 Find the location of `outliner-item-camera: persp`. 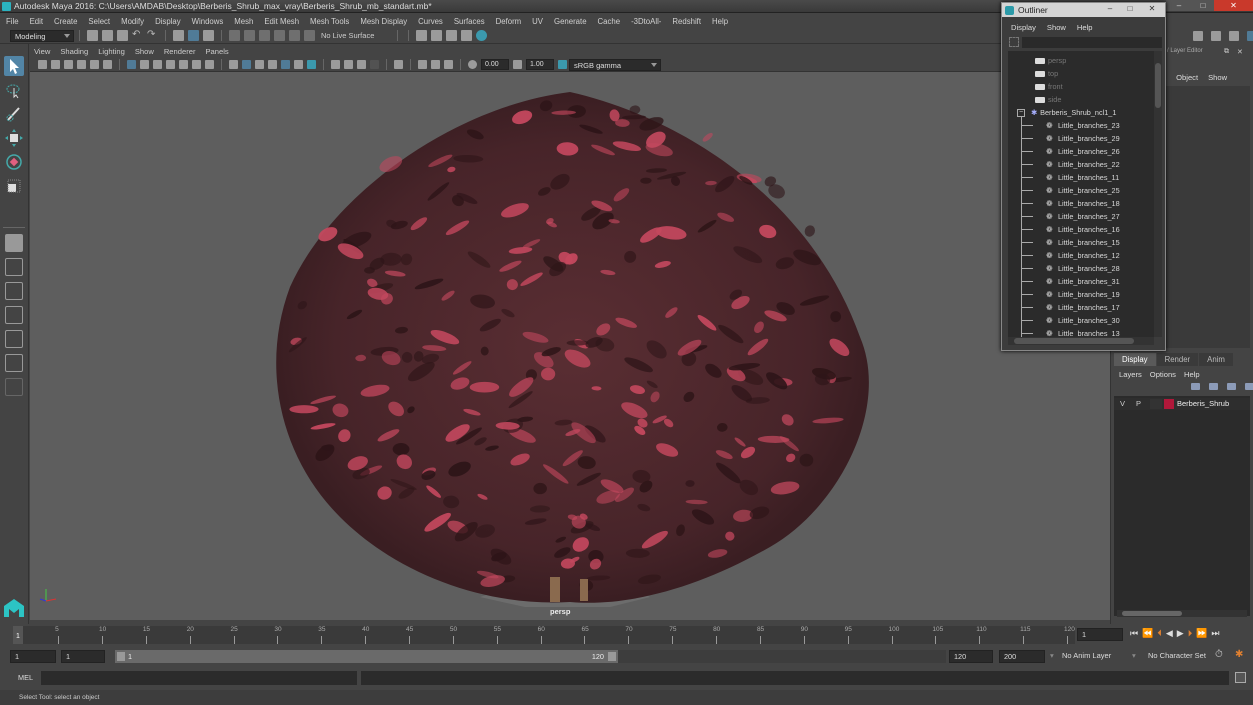

outliner-item-camera: persp is located at coordinates (1050, 60).